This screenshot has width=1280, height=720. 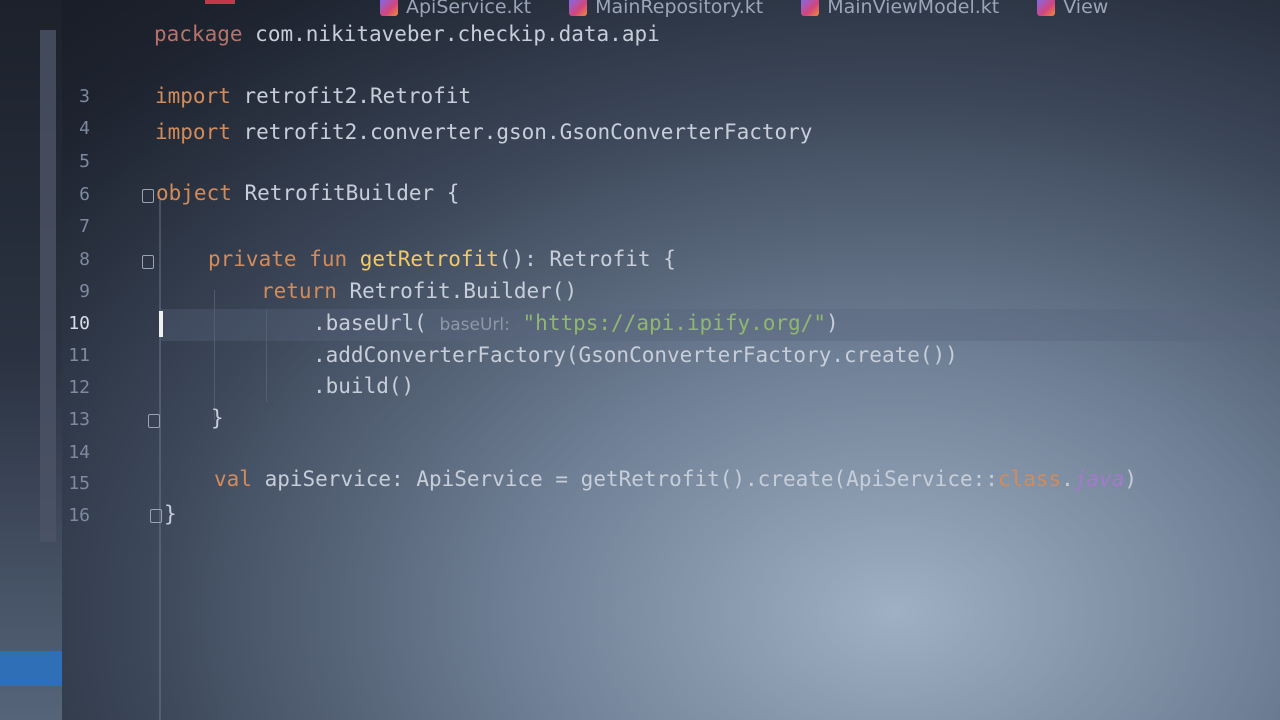 I want to click on text-cursor, so click(x=161, y=324).